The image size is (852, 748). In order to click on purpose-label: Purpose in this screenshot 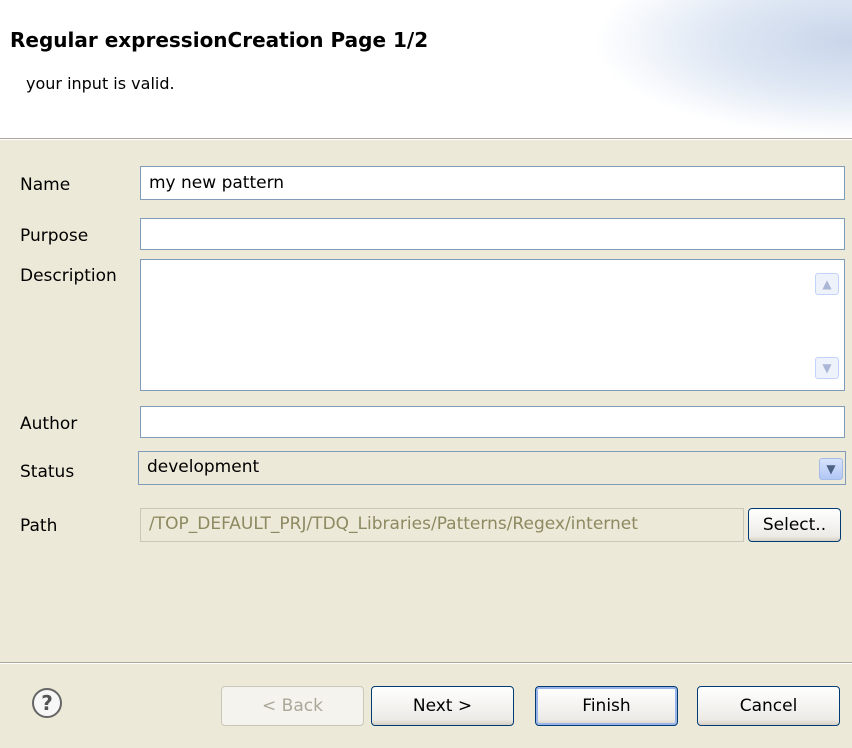, I will do `click(54, 236)`.